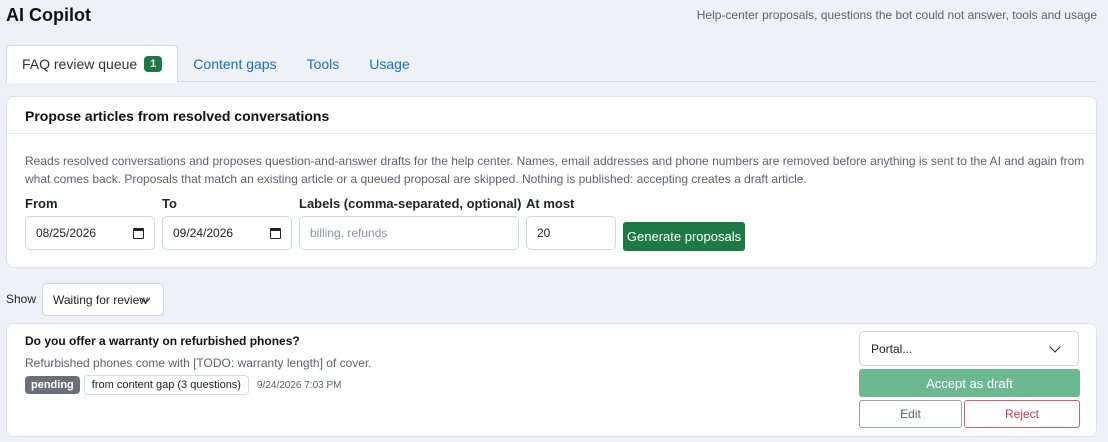 The image size is (1108, 442). Describe the element at coordinates (52, 385) in the screenshot. I see `status-badge: pending` at that location.